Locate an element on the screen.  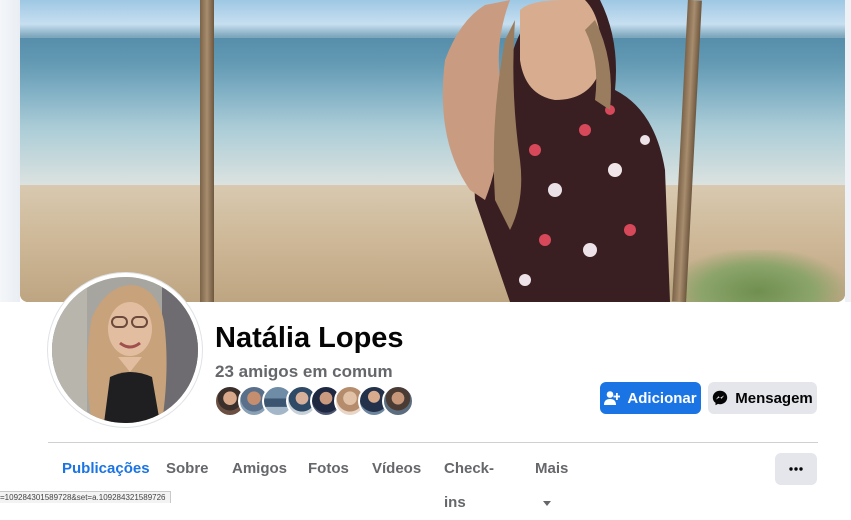
message-label: Mensagem is located at coordinates (774, 398).